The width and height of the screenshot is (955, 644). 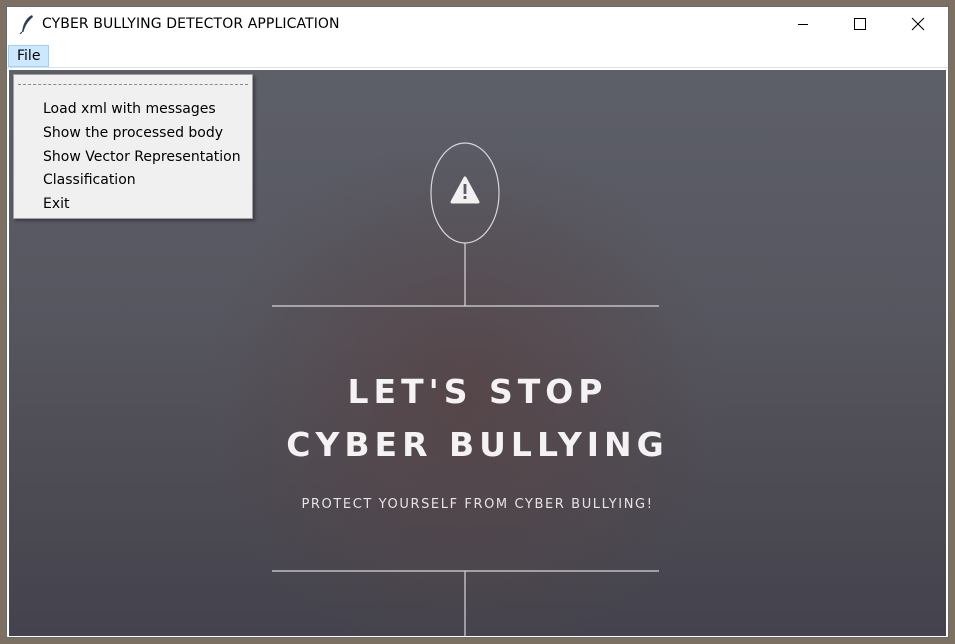 I want to click on menu-item-processed-body: Show the processed body, so click(x=133, y=133).